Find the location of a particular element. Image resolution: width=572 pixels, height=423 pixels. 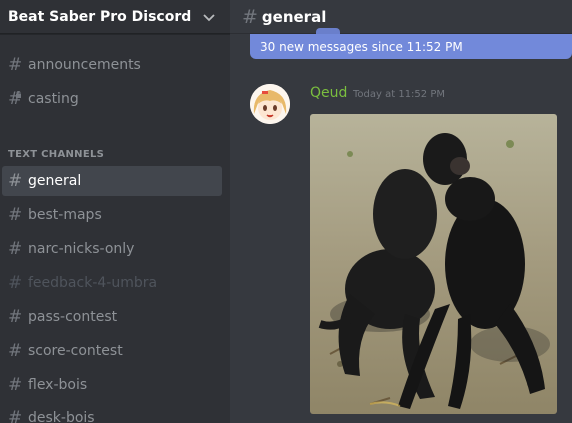

channel-score-contest: # score-contest is located at coordinates (112, 351).